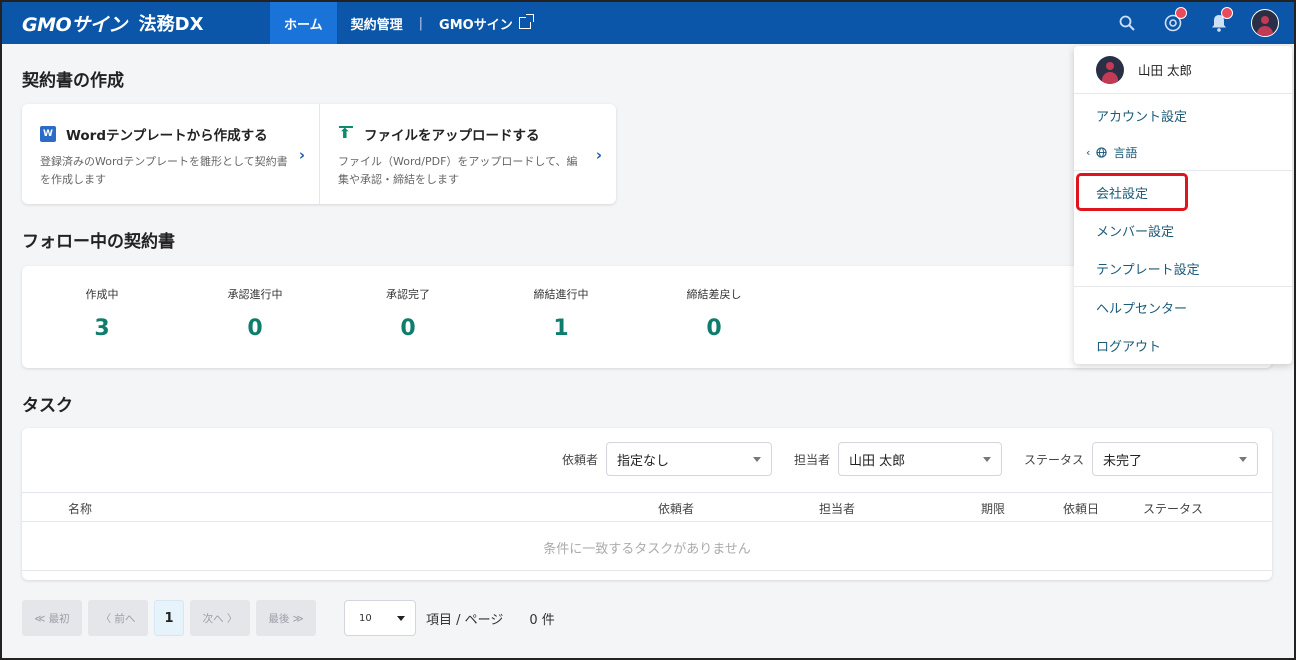  I want to click on stat-signing-returned: 締結差戻し 0, so click(714, 313).